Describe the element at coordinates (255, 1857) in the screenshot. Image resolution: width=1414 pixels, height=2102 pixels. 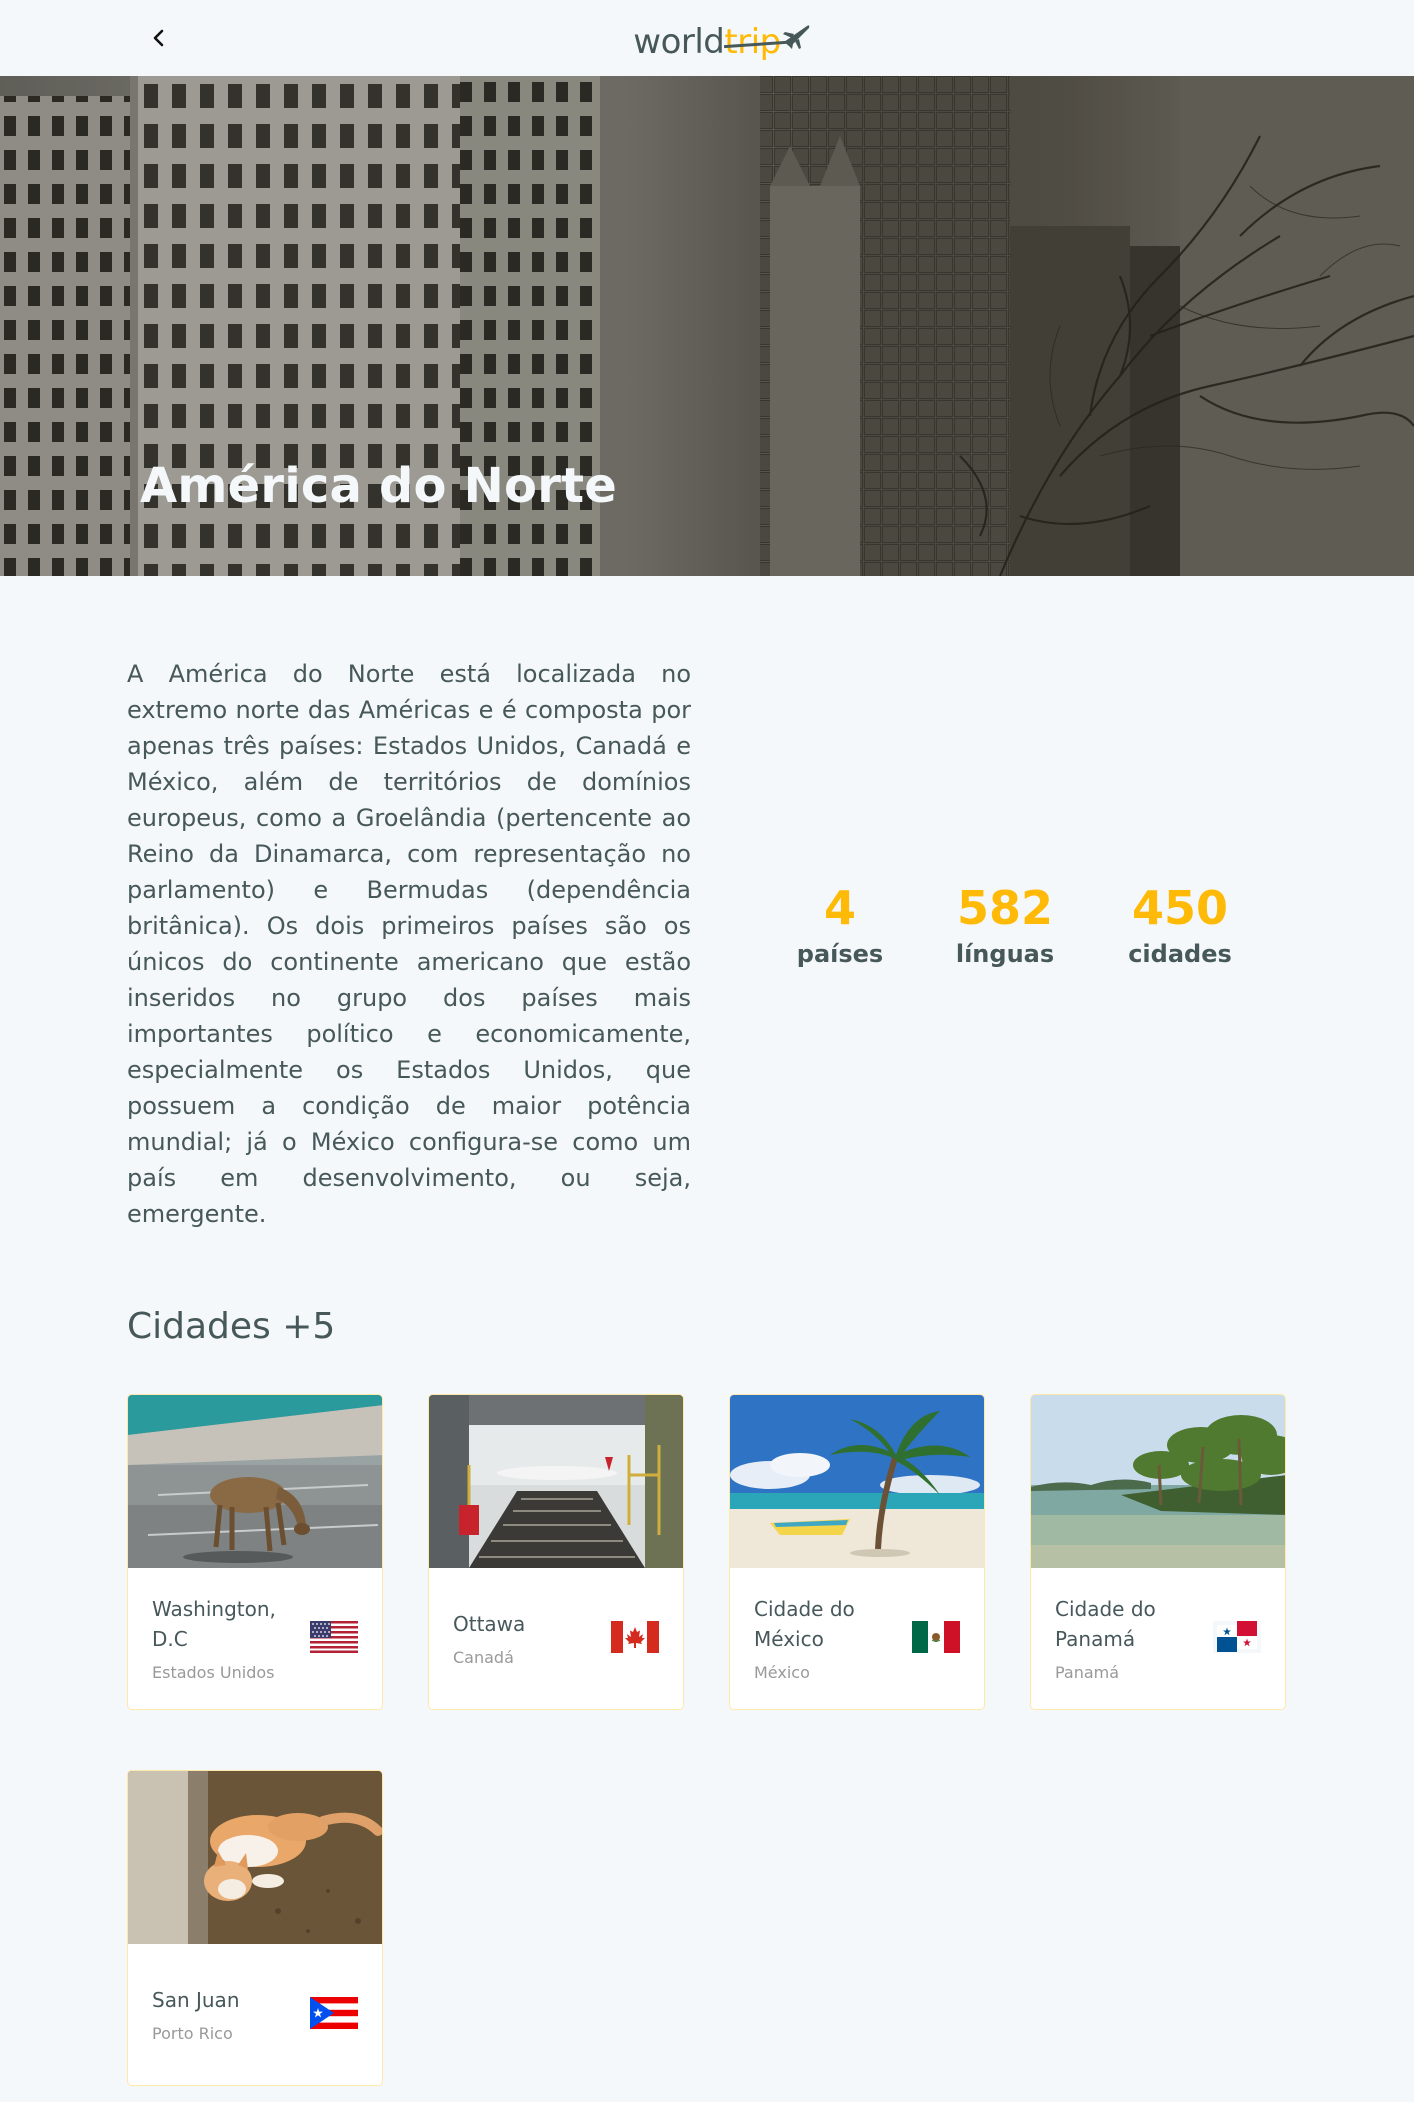
I see `city-image-san-juan` at that location.